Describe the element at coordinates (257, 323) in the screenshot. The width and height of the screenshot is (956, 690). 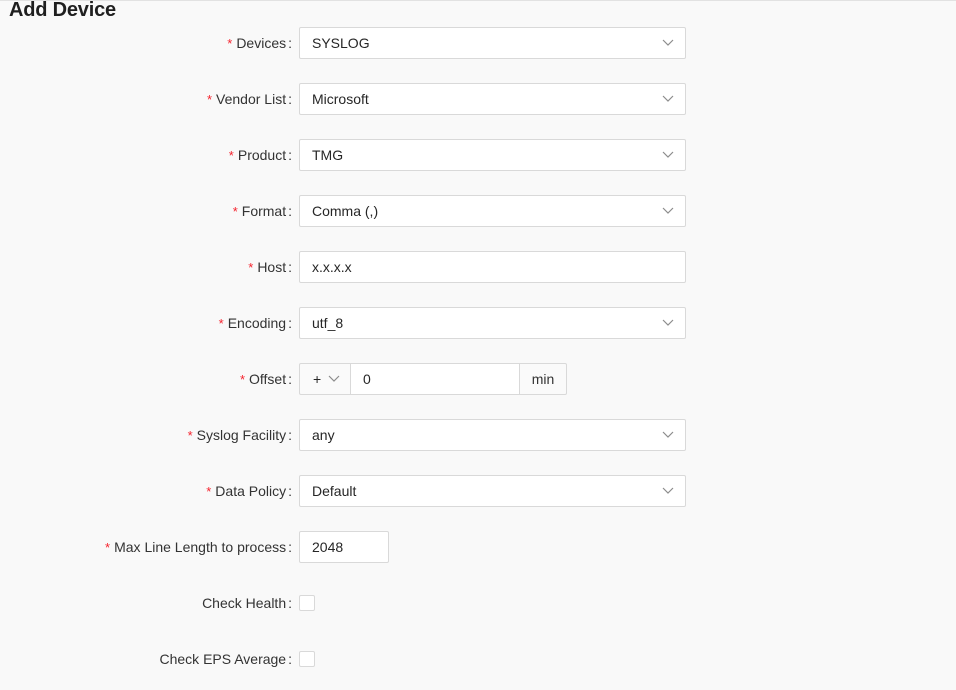
I see `encoding-label: Encoding` at that location.